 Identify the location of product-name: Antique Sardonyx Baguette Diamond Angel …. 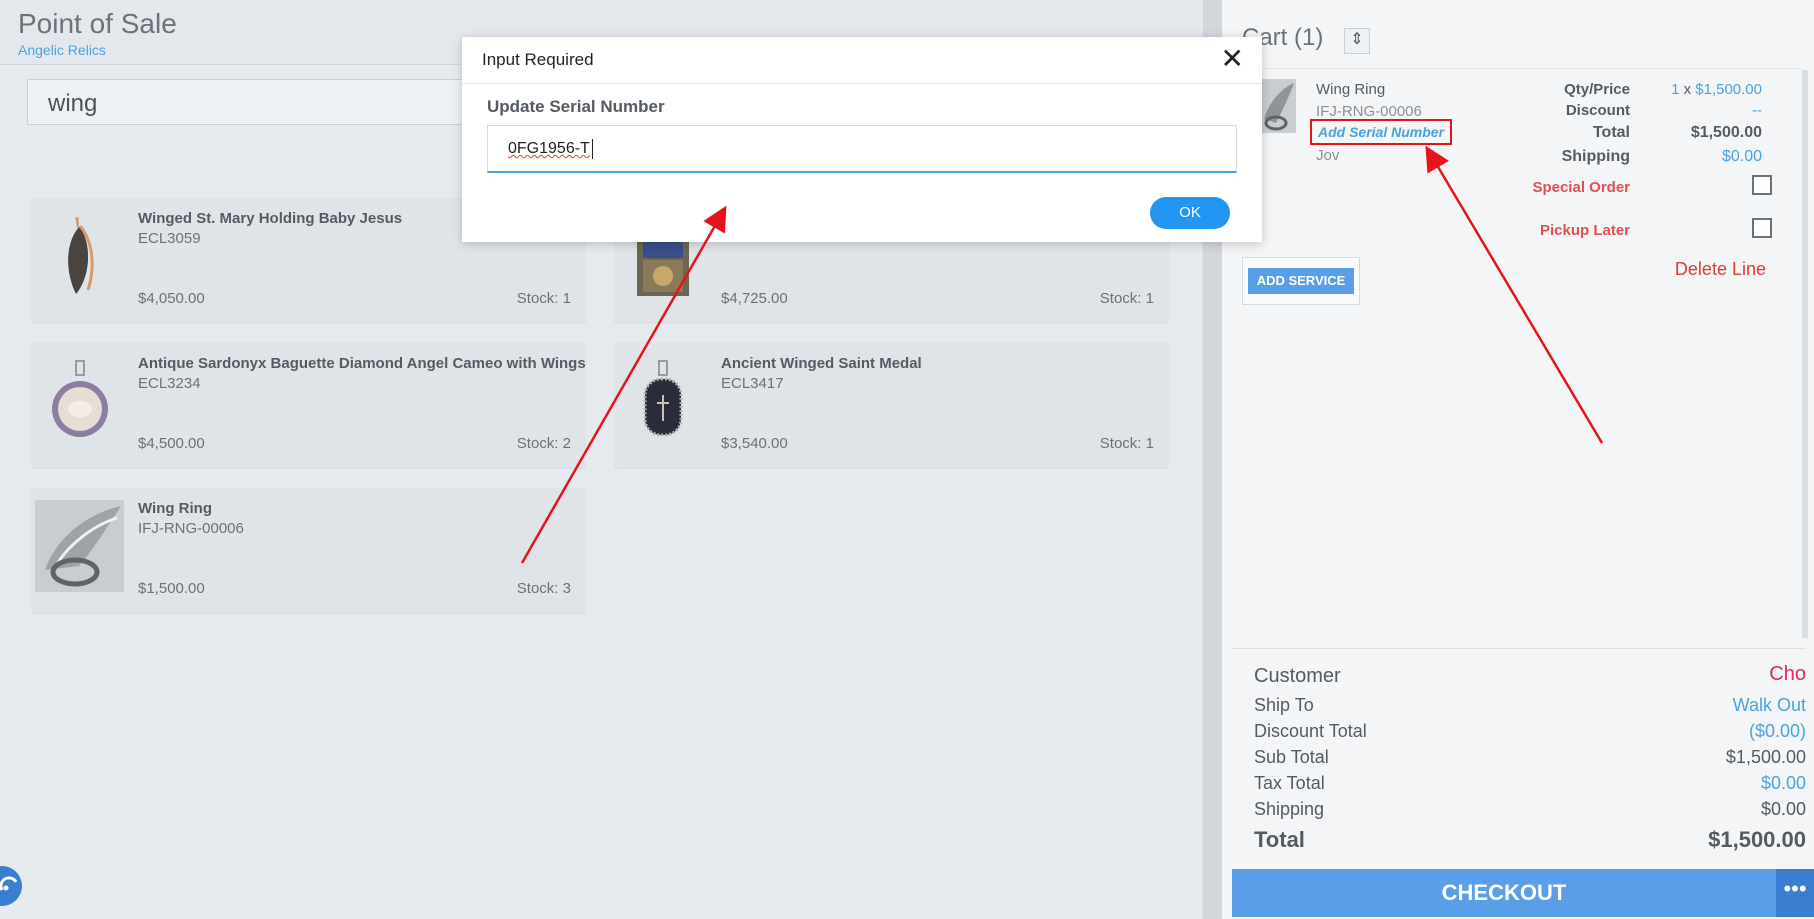
(362, 363).